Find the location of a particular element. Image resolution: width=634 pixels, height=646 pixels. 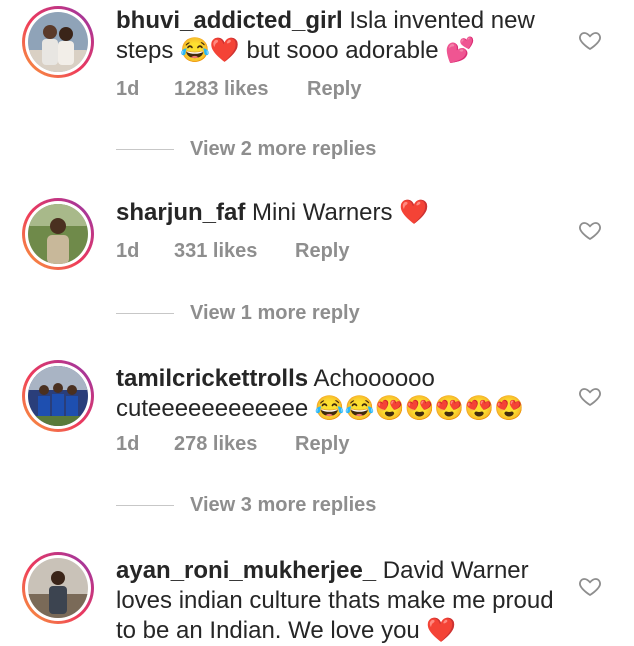

comment-username: bhuvi_addicted_girl is located at coordinates (229, 20).